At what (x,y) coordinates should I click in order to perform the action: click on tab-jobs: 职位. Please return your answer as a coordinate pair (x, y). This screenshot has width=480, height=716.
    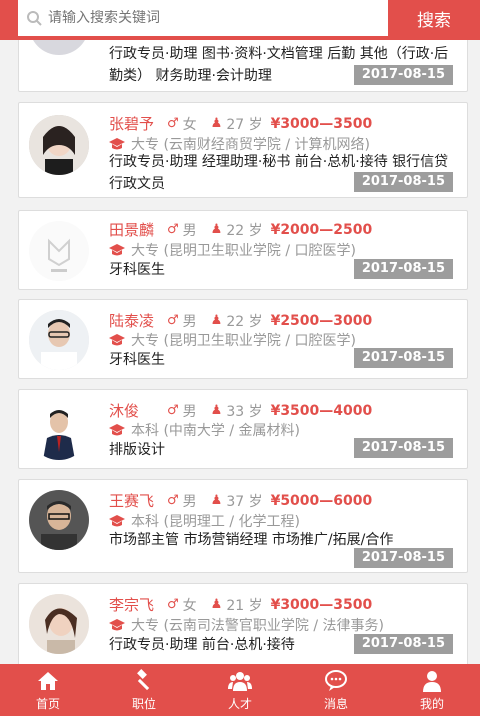
    Looking at the image, I should click on (144, 690).